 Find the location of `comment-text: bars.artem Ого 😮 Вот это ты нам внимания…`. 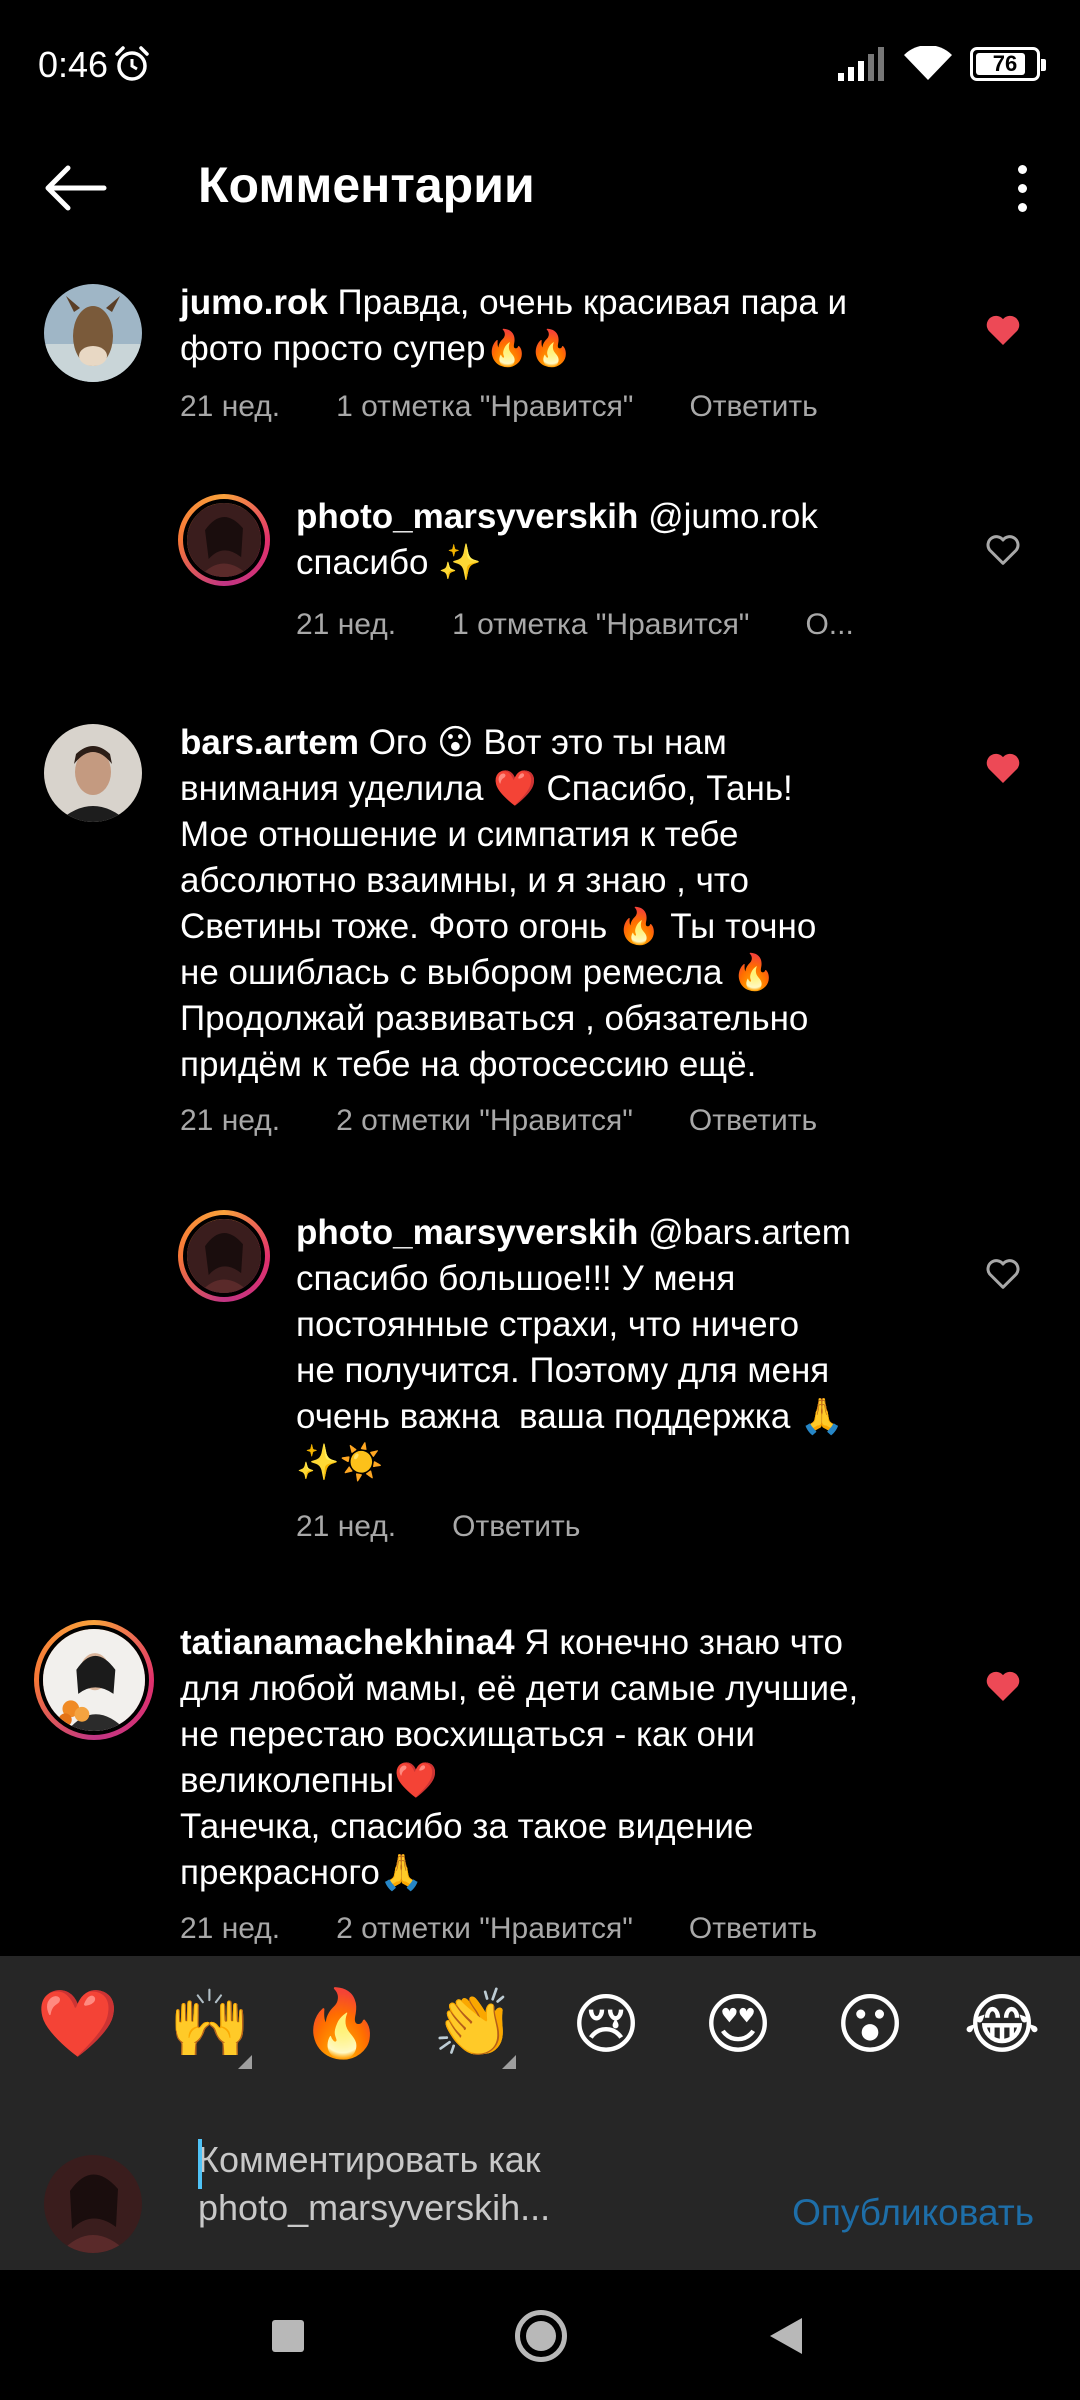

comment-text: bars.artem Ого 😮 Вот это ты нам внимания… is located at coordinates (570, 904).